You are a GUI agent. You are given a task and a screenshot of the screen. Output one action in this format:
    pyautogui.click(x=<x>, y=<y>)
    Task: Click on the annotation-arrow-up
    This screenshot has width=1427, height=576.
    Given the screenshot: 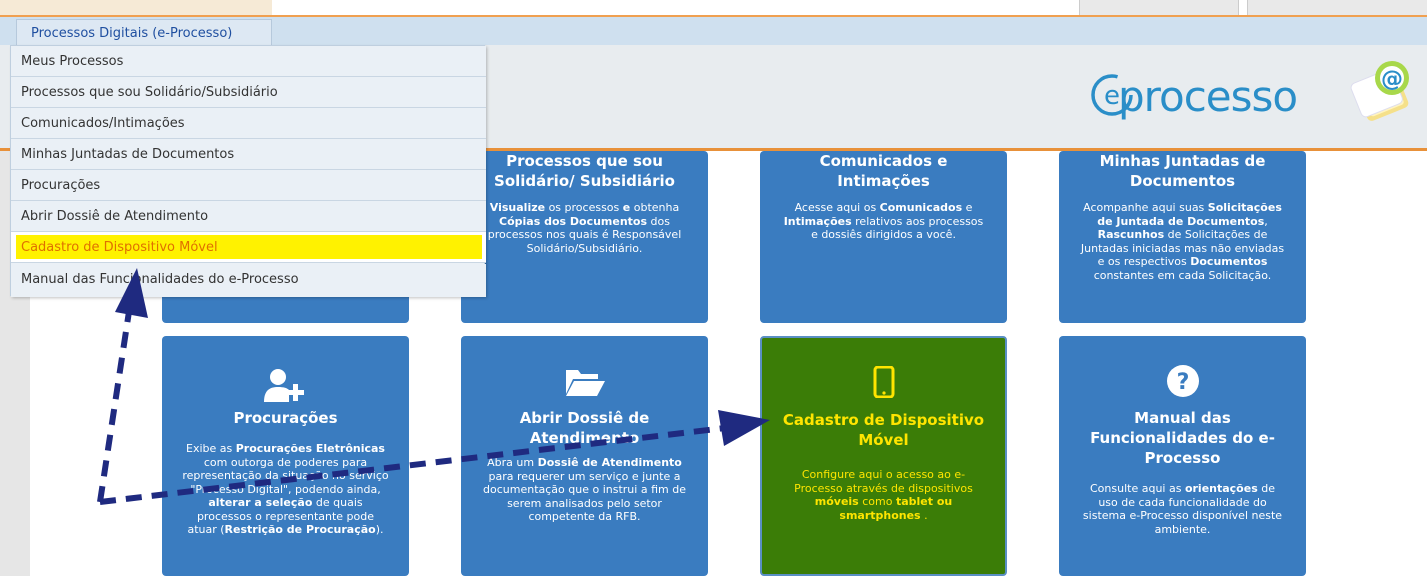 What is the action you would take?
    pyautogui.click(x=115, y=403)
    